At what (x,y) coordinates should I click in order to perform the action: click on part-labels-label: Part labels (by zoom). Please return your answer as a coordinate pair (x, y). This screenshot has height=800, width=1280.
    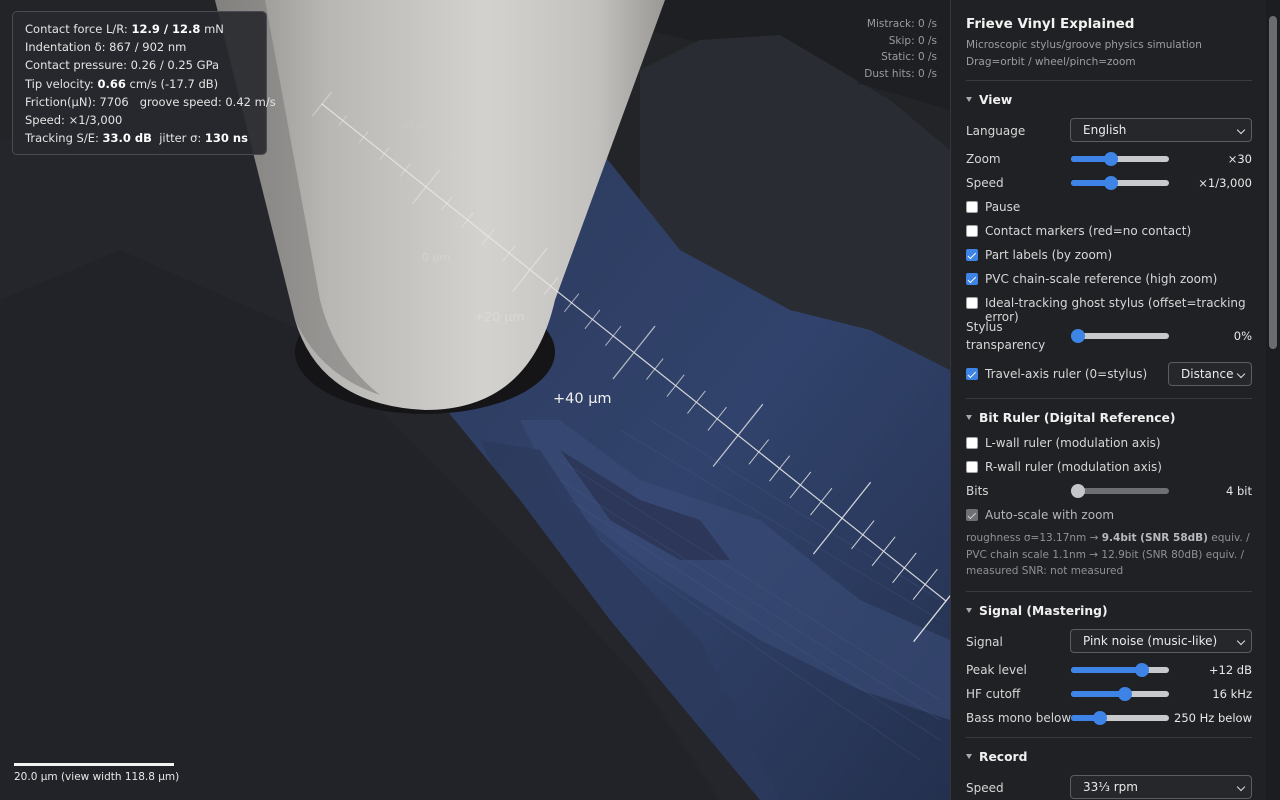
    Looking at the image, I should click on (1049, 255).